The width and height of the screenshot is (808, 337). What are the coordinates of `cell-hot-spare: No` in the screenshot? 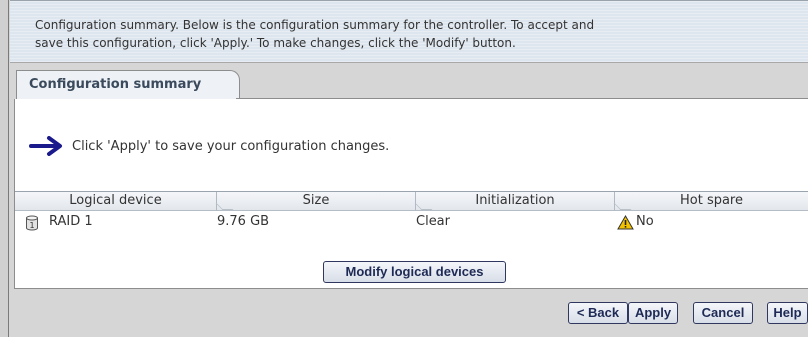 It's located at (645, 221).